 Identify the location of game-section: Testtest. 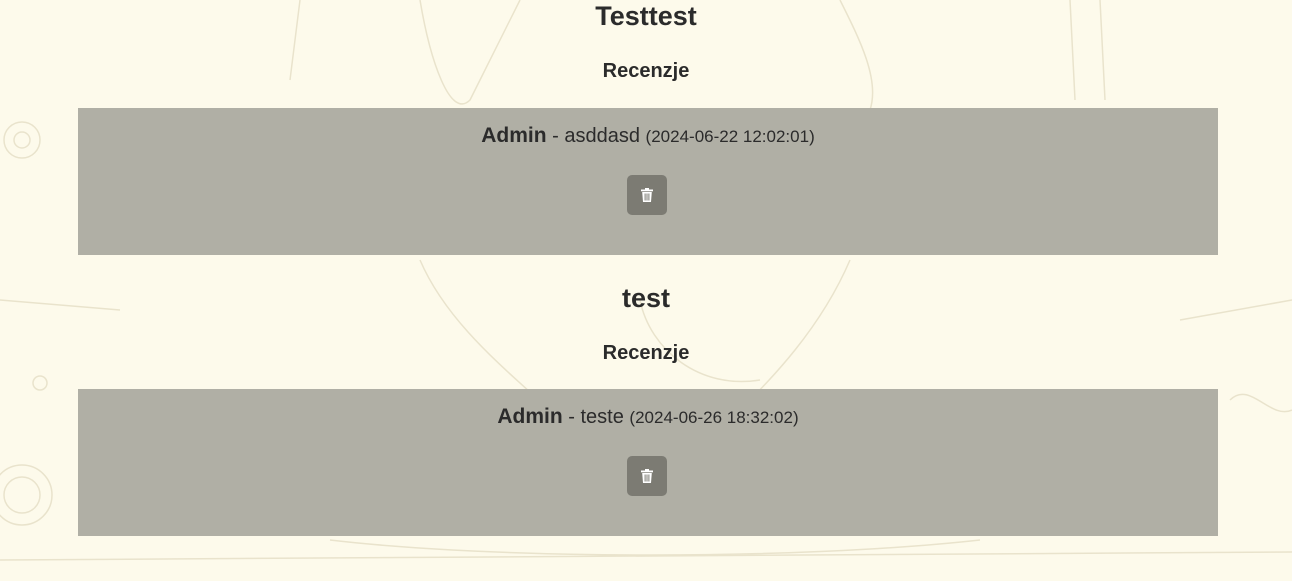
(646, 16).